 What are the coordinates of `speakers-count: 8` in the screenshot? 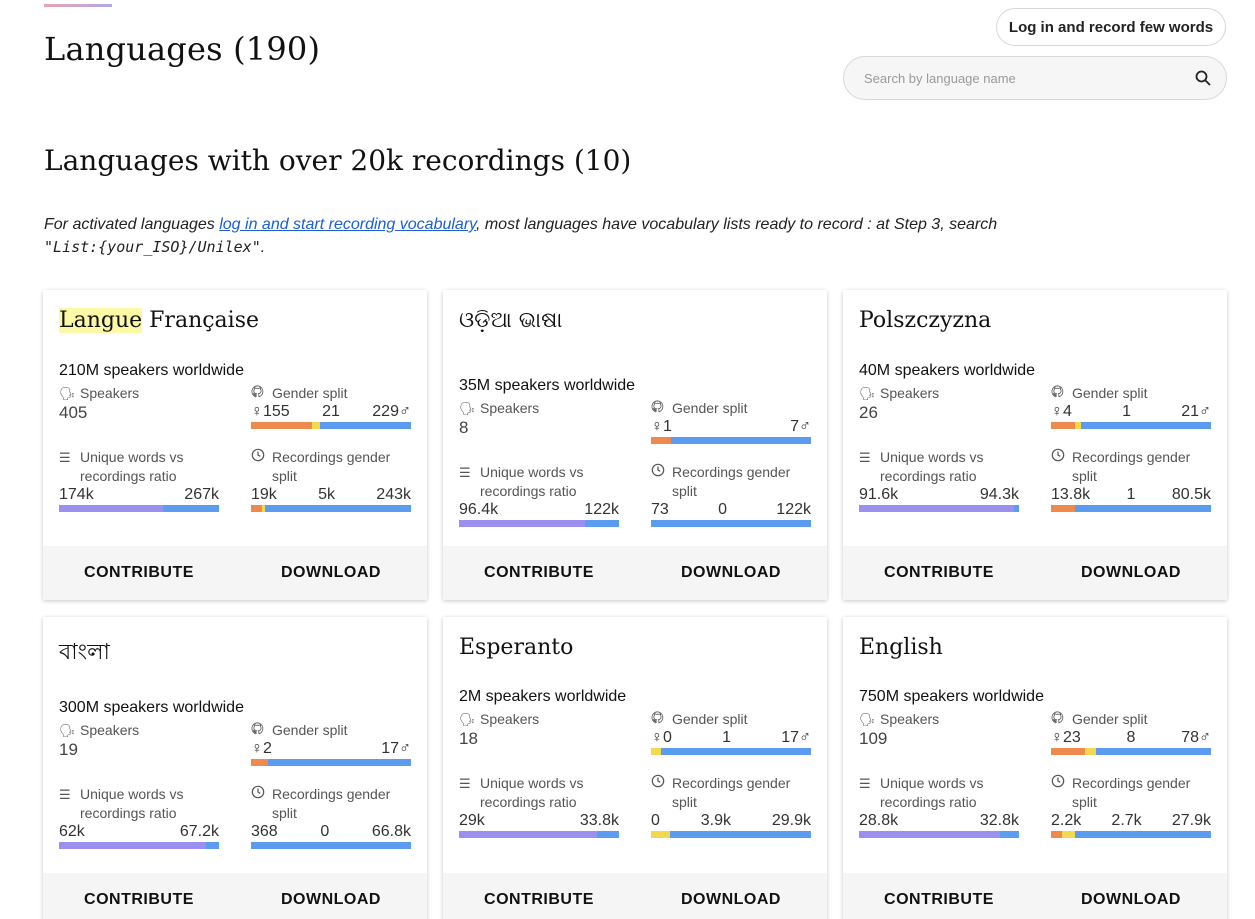 It's located at (464, 427).